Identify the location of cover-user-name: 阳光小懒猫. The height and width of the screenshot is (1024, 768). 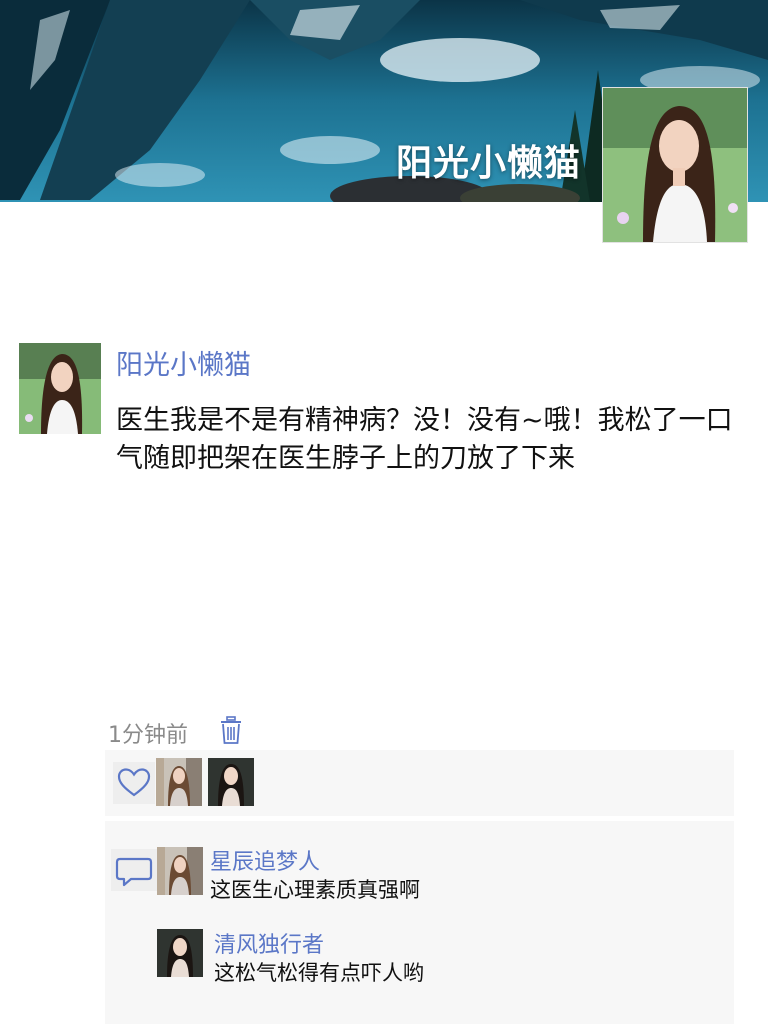
(488, 163).